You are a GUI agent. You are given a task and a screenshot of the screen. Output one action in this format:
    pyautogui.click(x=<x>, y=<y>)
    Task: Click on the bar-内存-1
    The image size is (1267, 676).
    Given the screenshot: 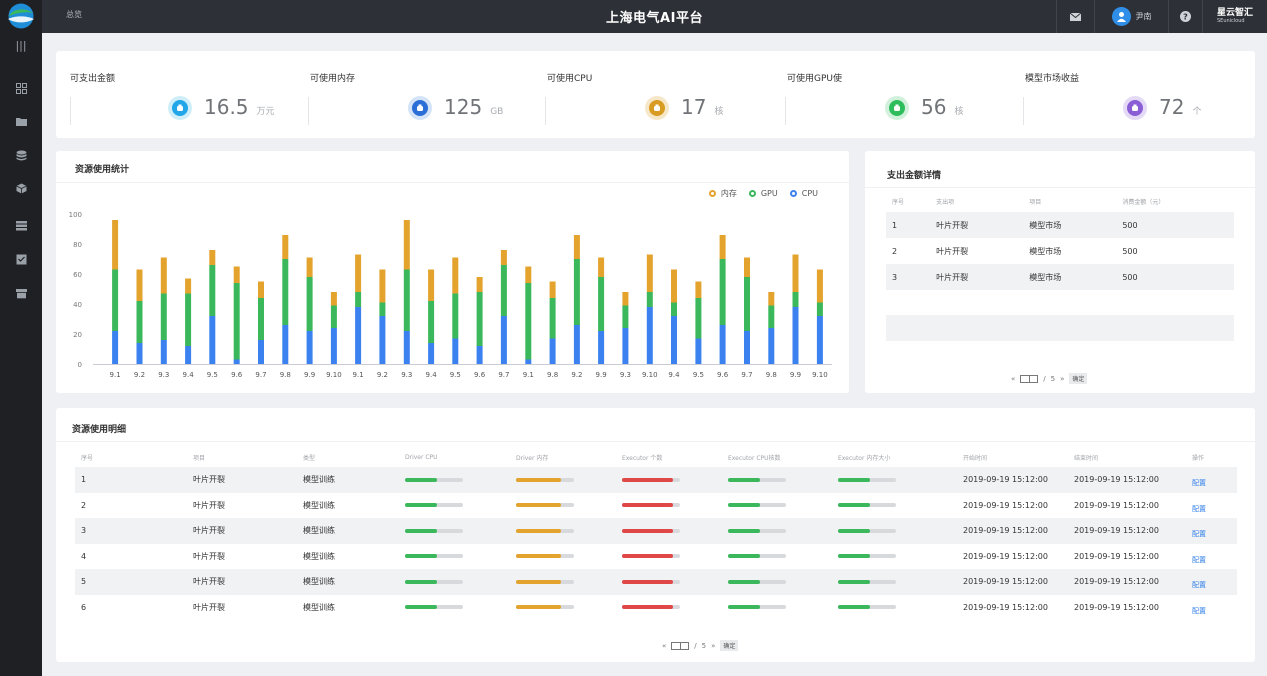 What is the action you would take?
    pyautogui.click(x=115, y=245)
    